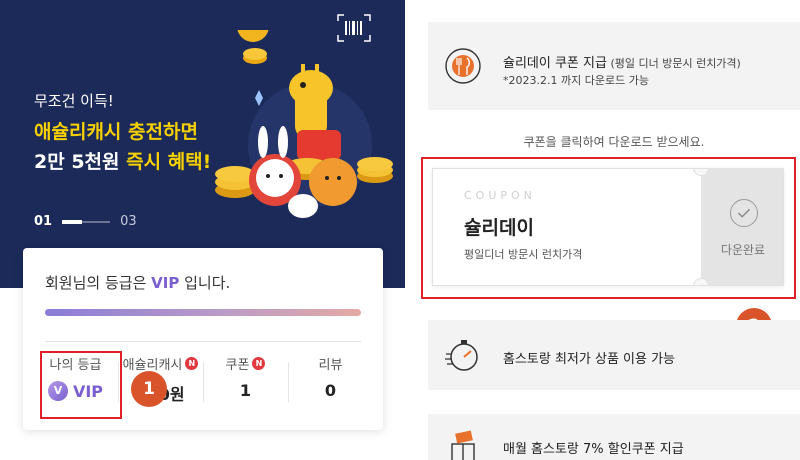 This screenshot has height=460, width=800. I want to click on banner-headline-2: 2만 5천원 즉시 혜택!, so click(122, 160).